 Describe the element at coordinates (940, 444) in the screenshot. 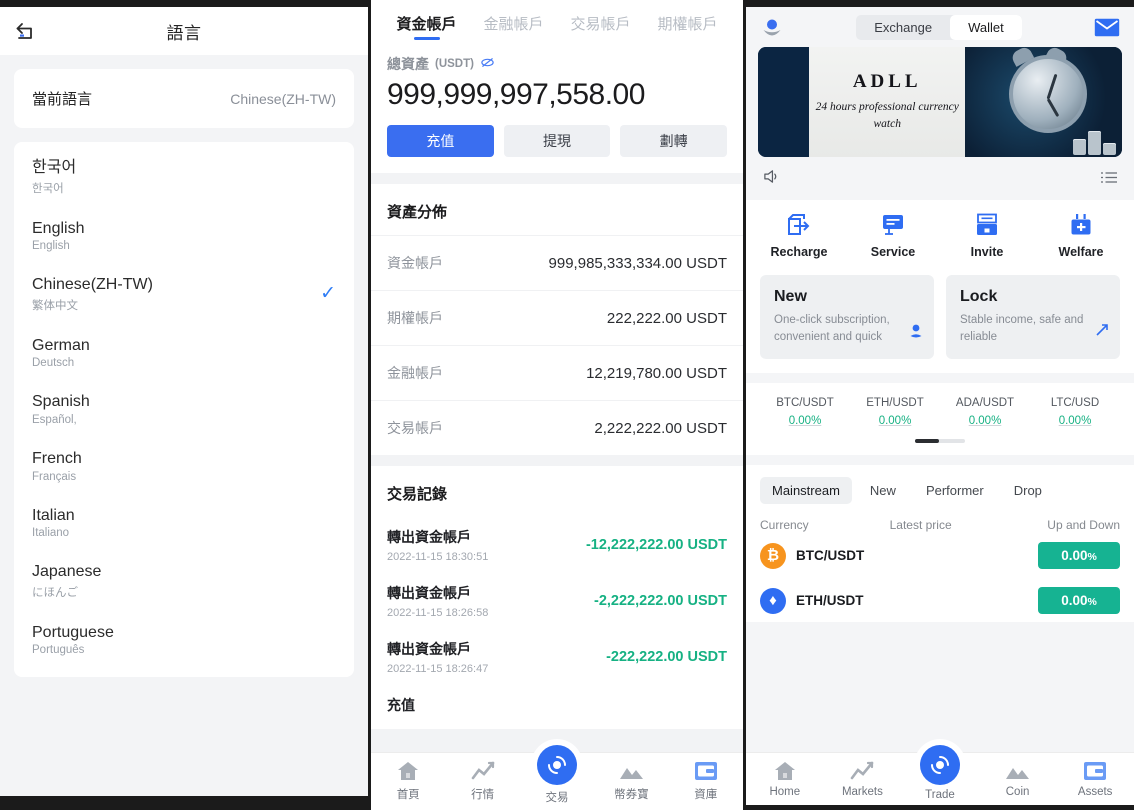

I see `carousel-indicator` at that location.